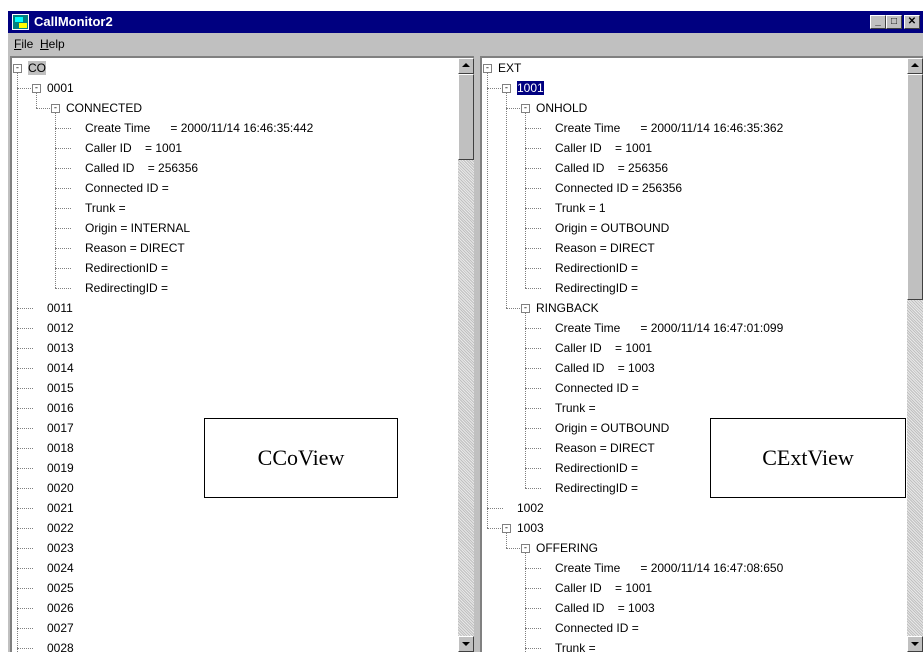  Describe the element at coordinates (60, 568) in the screenshot. I see `tree-node: 0024` at that location.